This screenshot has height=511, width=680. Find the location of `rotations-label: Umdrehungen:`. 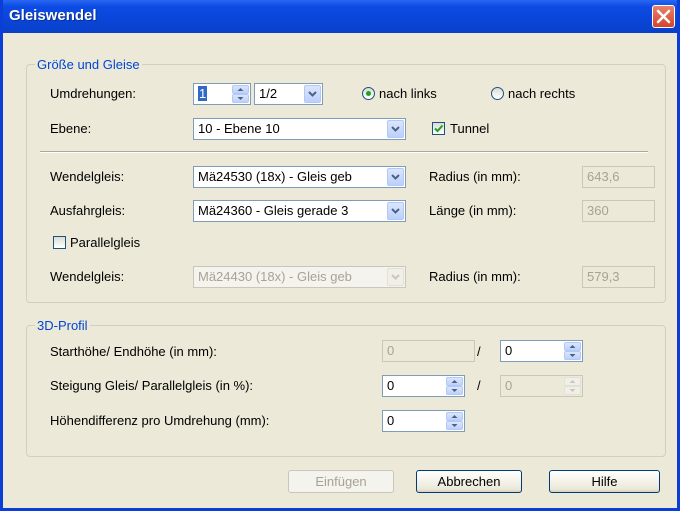

rotations-label: Umdrehungen: is located at coordinates (93, 93).